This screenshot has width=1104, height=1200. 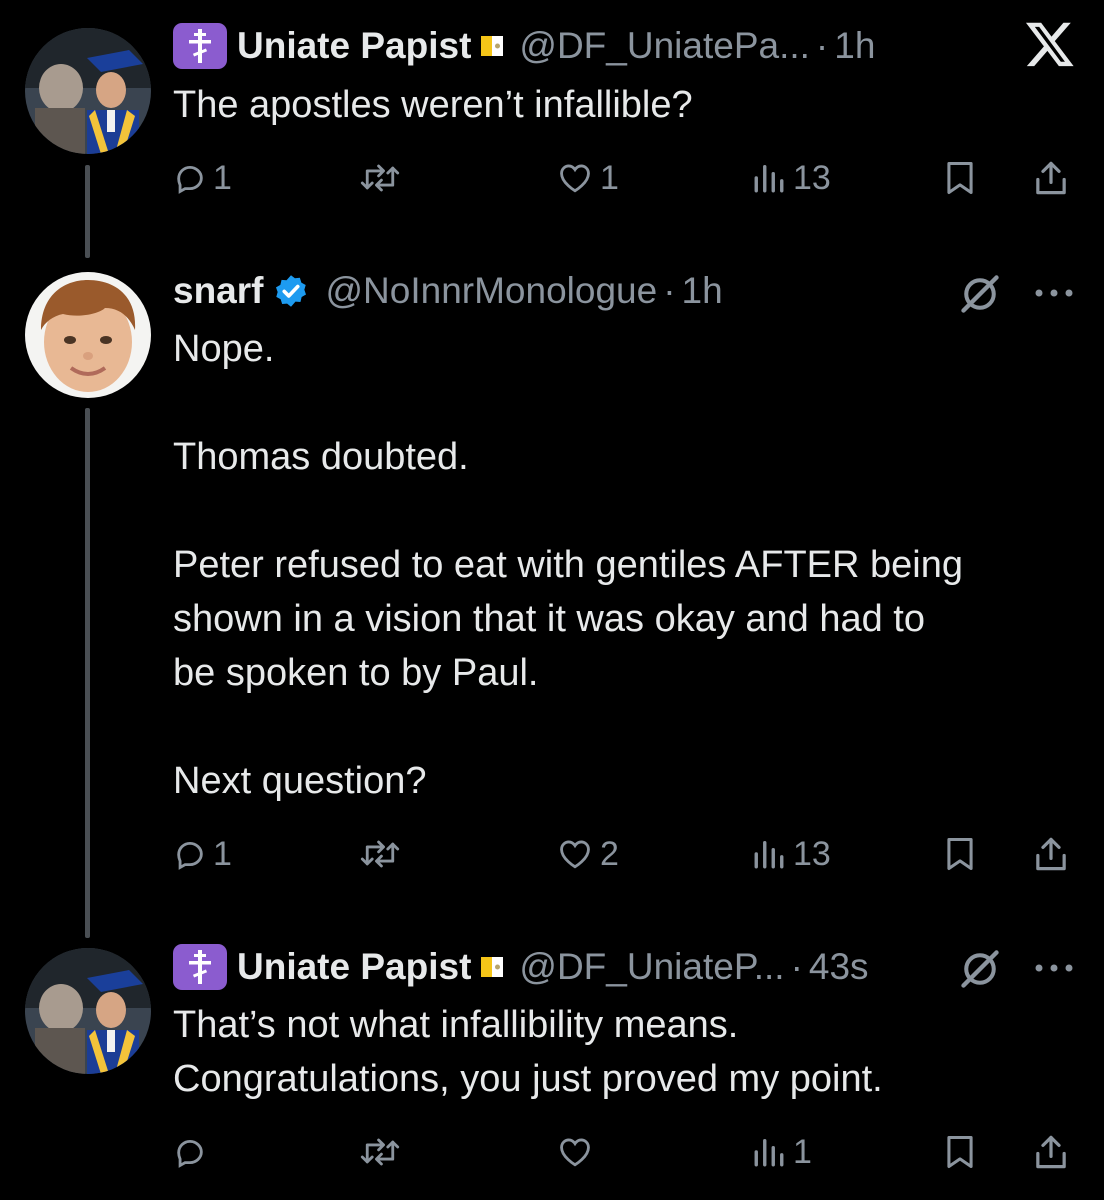 I want to click on verified-badge-icon, so click(x=291, y=291).